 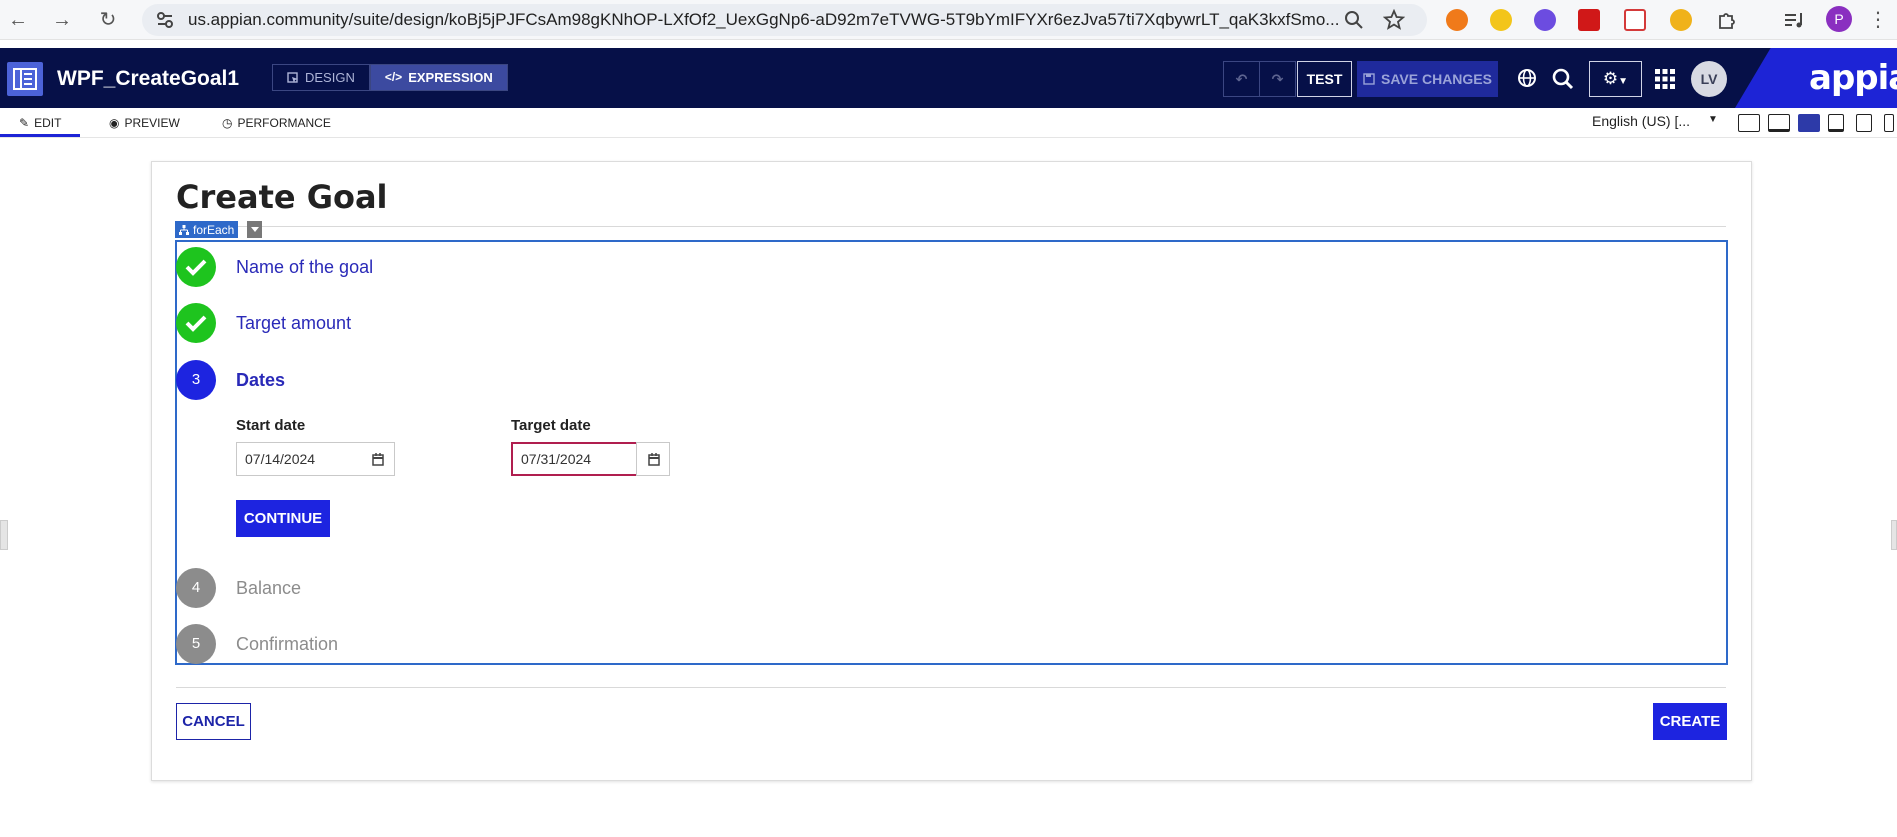 What do you see at coordinates (551, 425) in the screenshot?
I see `target-date-label: Target date` at bounding box center [551, 425].